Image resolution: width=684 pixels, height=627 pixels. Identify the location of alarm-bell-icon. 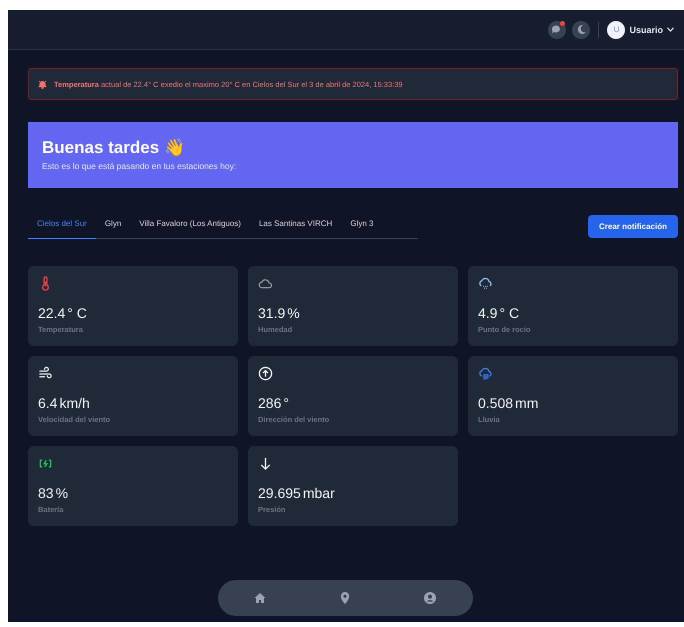
(42, 84).